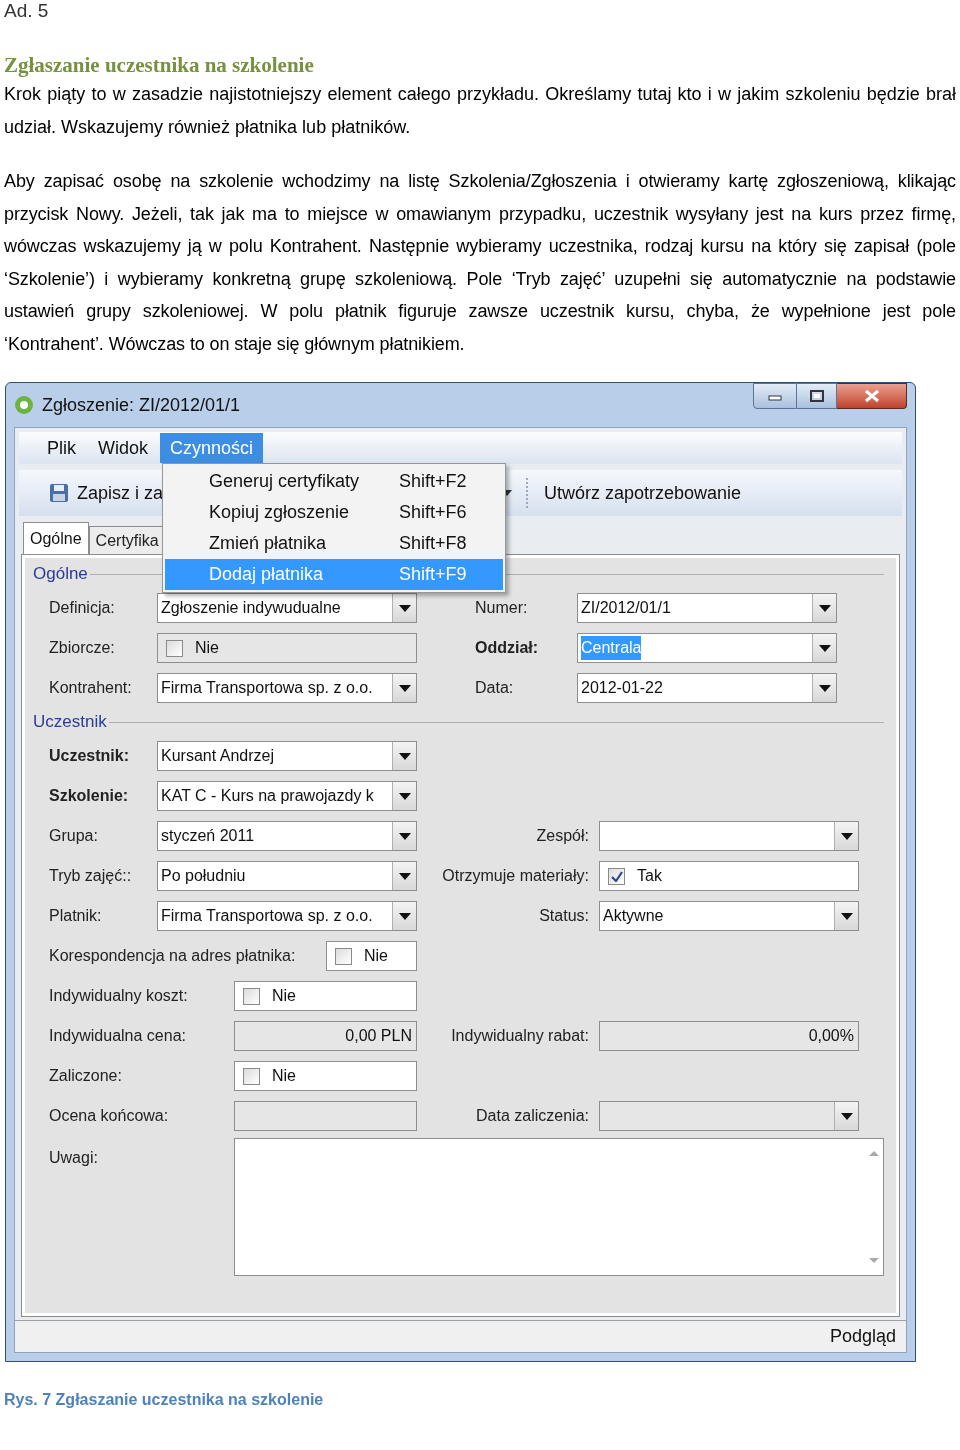  Describe the element at coordinates (267, 796) in the screenshot. I see `field-value: KAT C - Kurs na prawojazdy k` at that location.